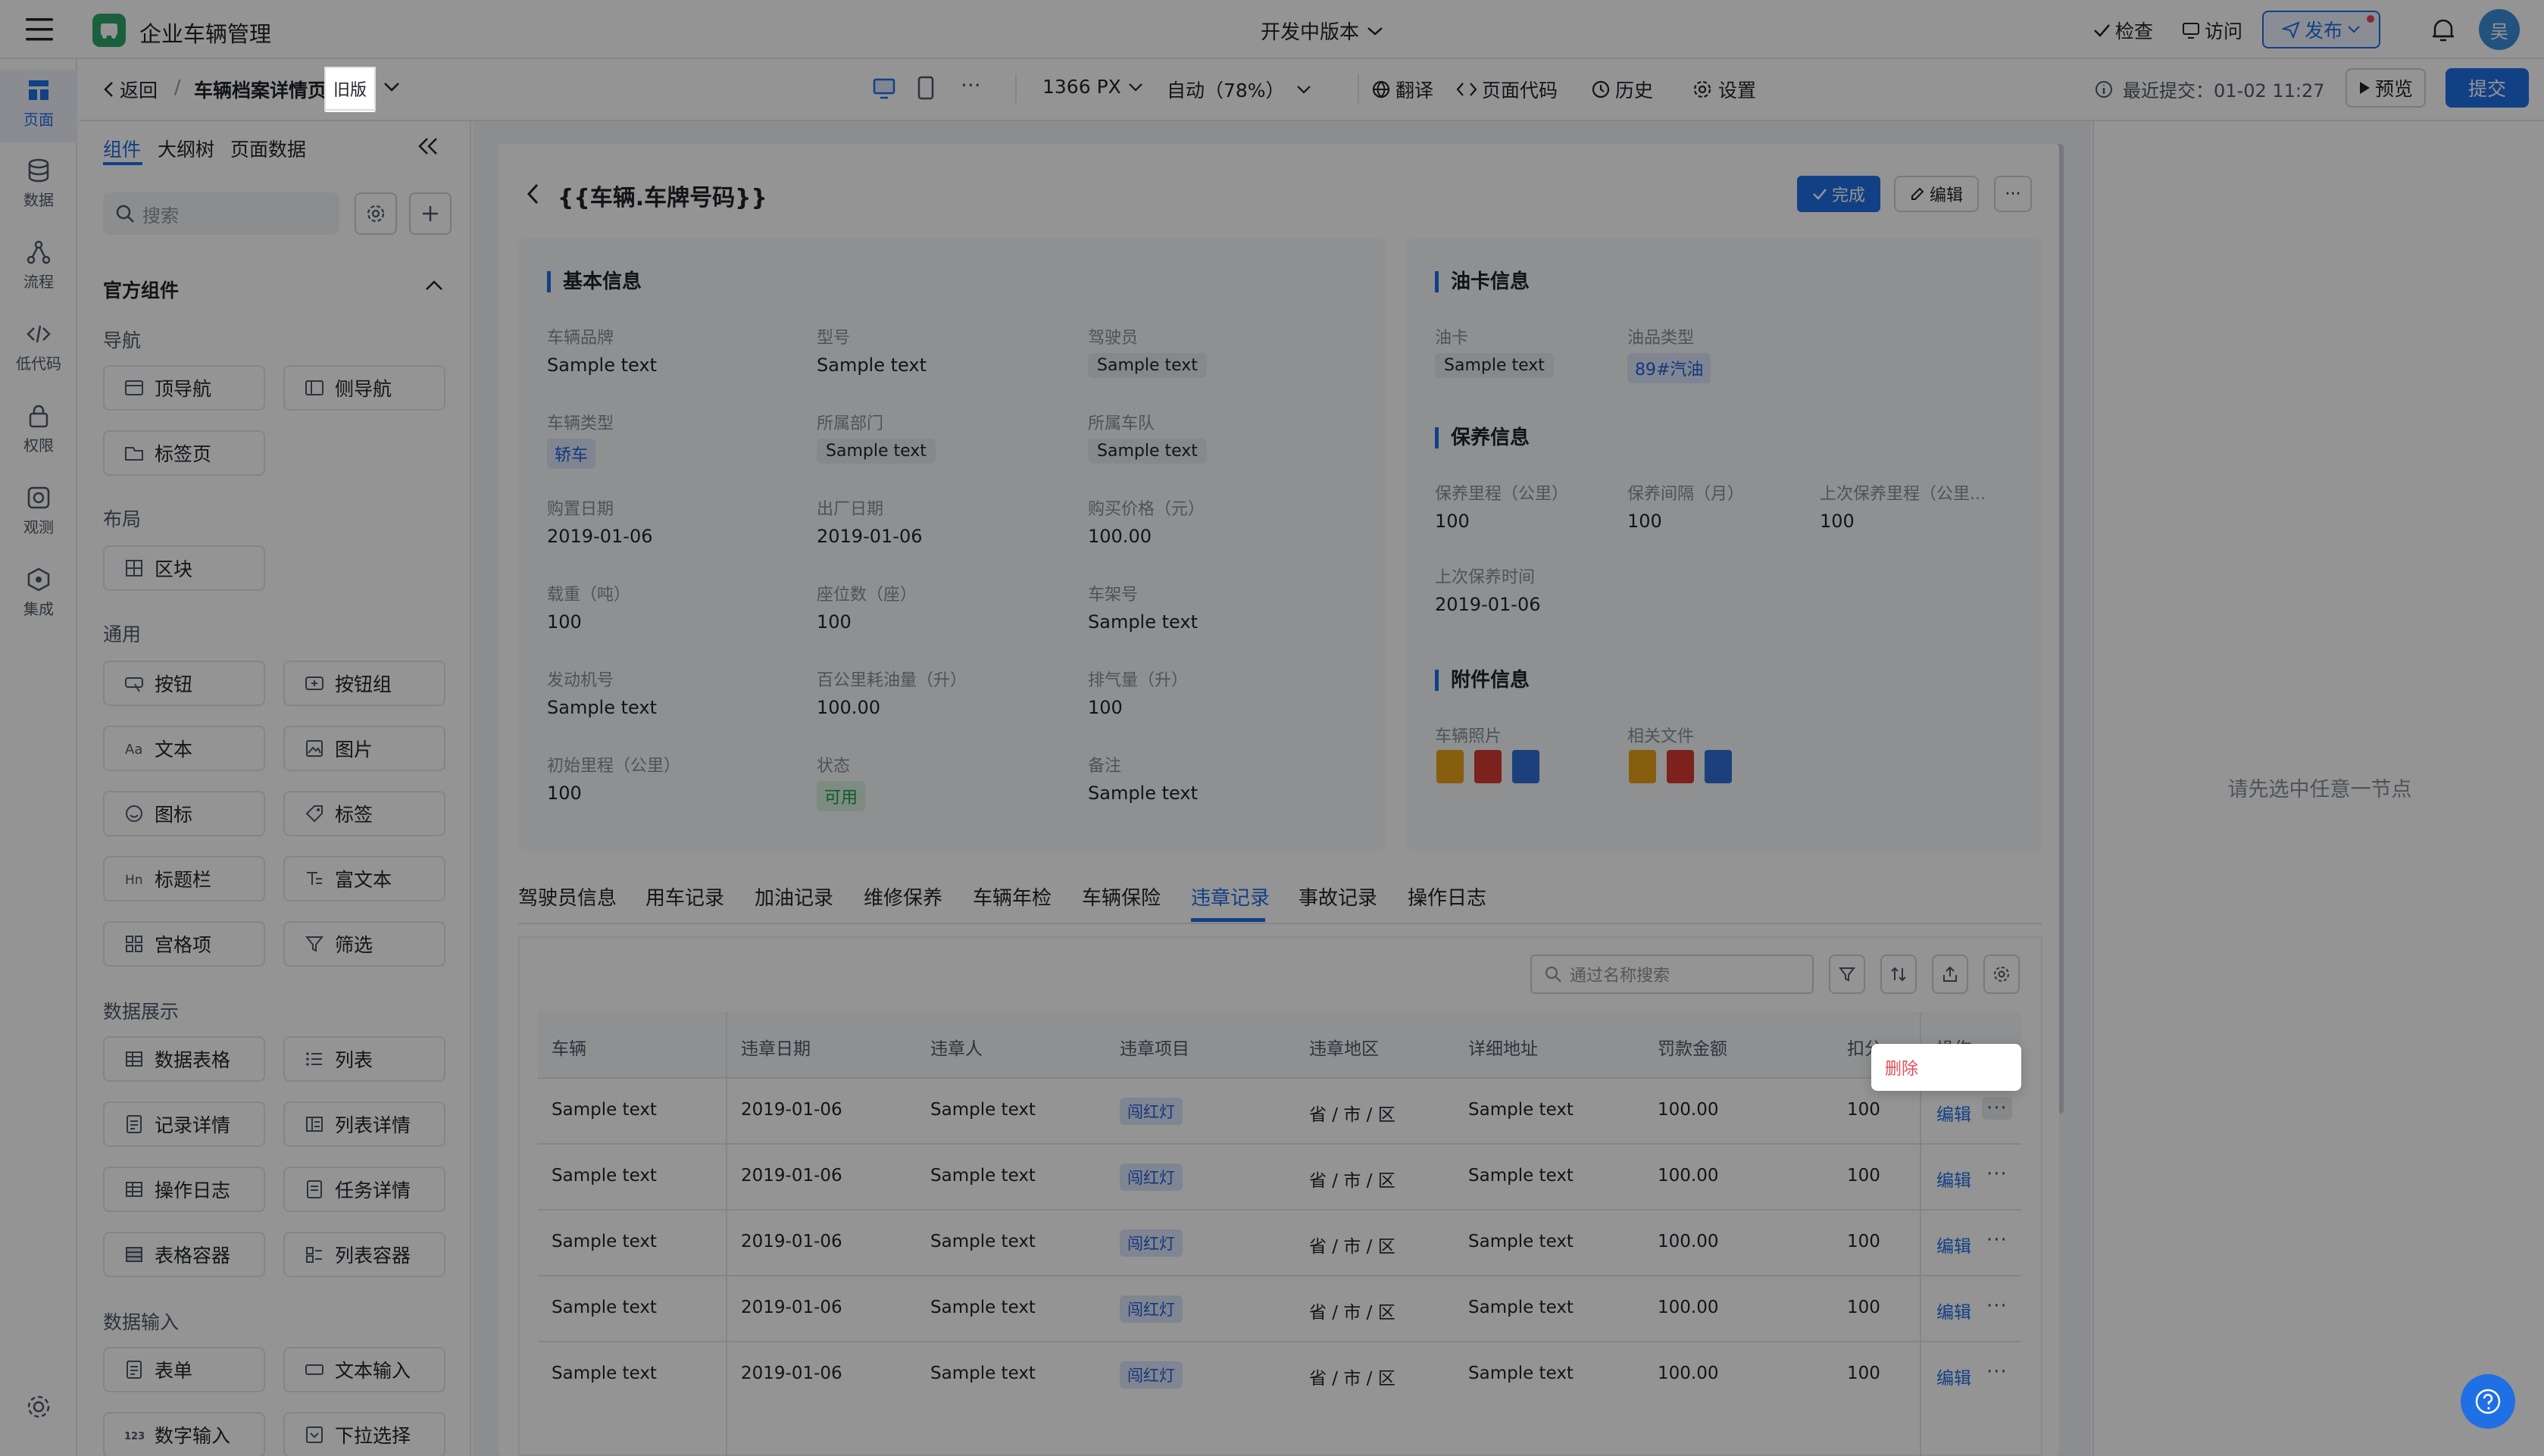 Image resolution: width=2544 pixels, height=1456 pixels. What do you see at coordinates (1323, 31) in the screenshot?
I see `version-selector: 开发中版本` at bounding box center [1323, 31].